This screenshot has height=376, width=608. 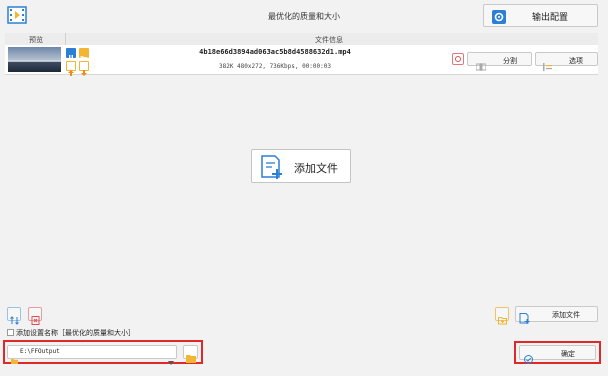 What do you see at coordinates (568, 354) in the screenshot?
I see `ok-label: 确定` at bounding box center [568, 354].